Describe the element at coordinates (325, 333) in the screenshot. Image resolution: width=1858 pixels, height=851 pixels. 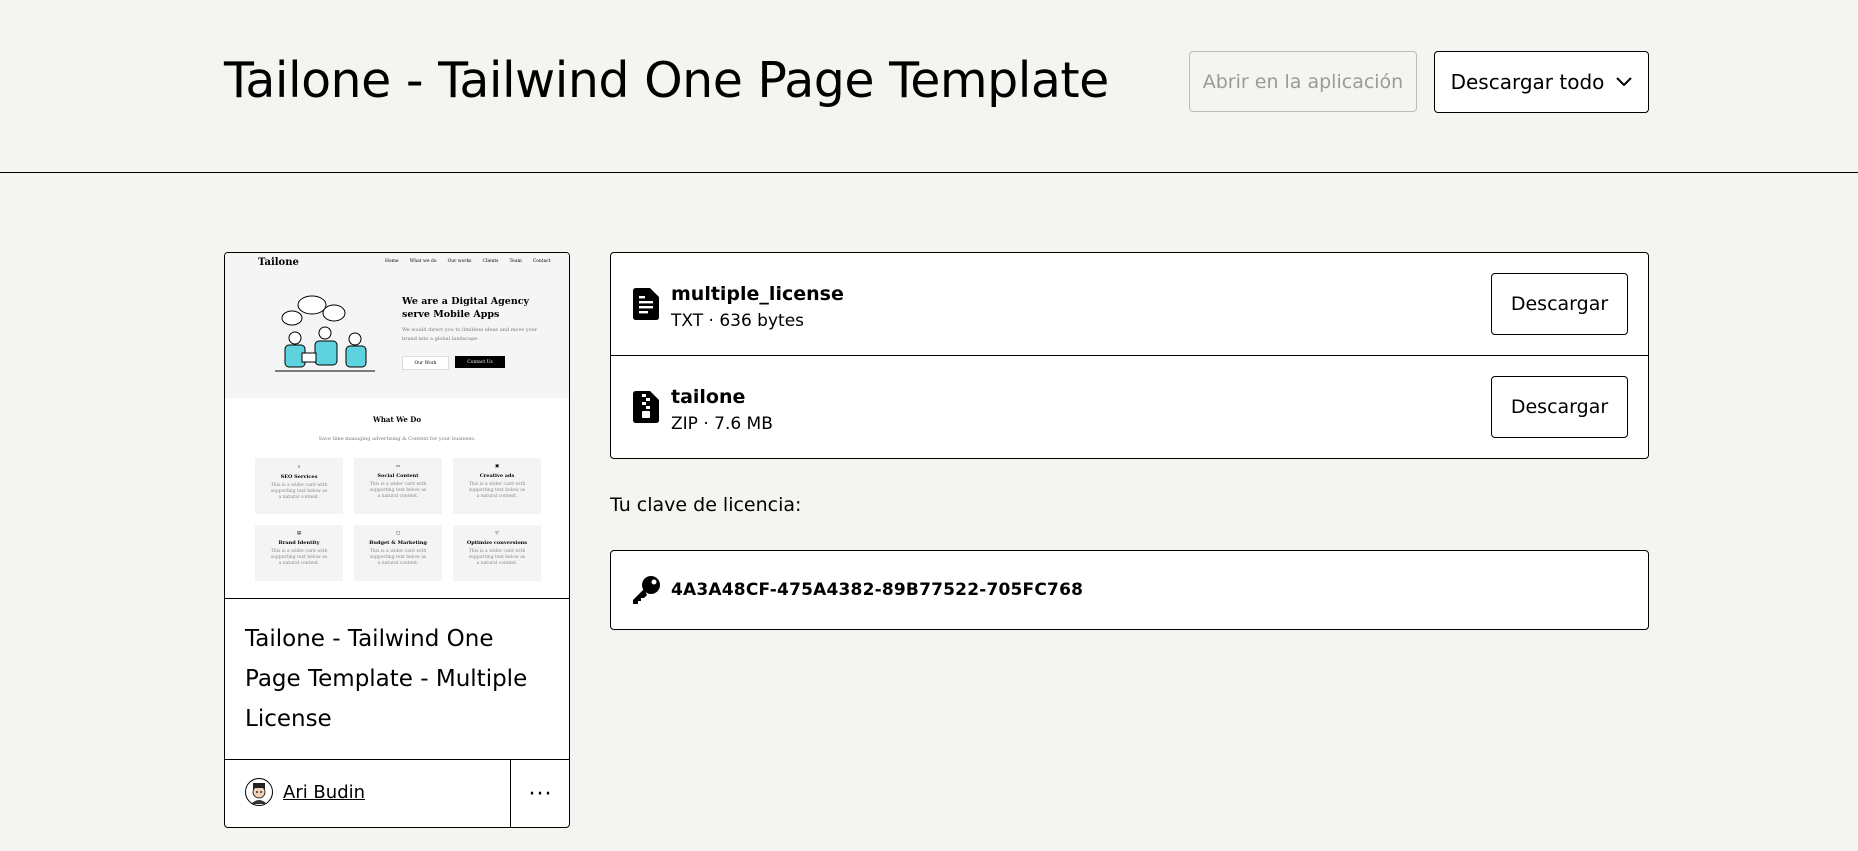
I see `people-illustration` at that location.